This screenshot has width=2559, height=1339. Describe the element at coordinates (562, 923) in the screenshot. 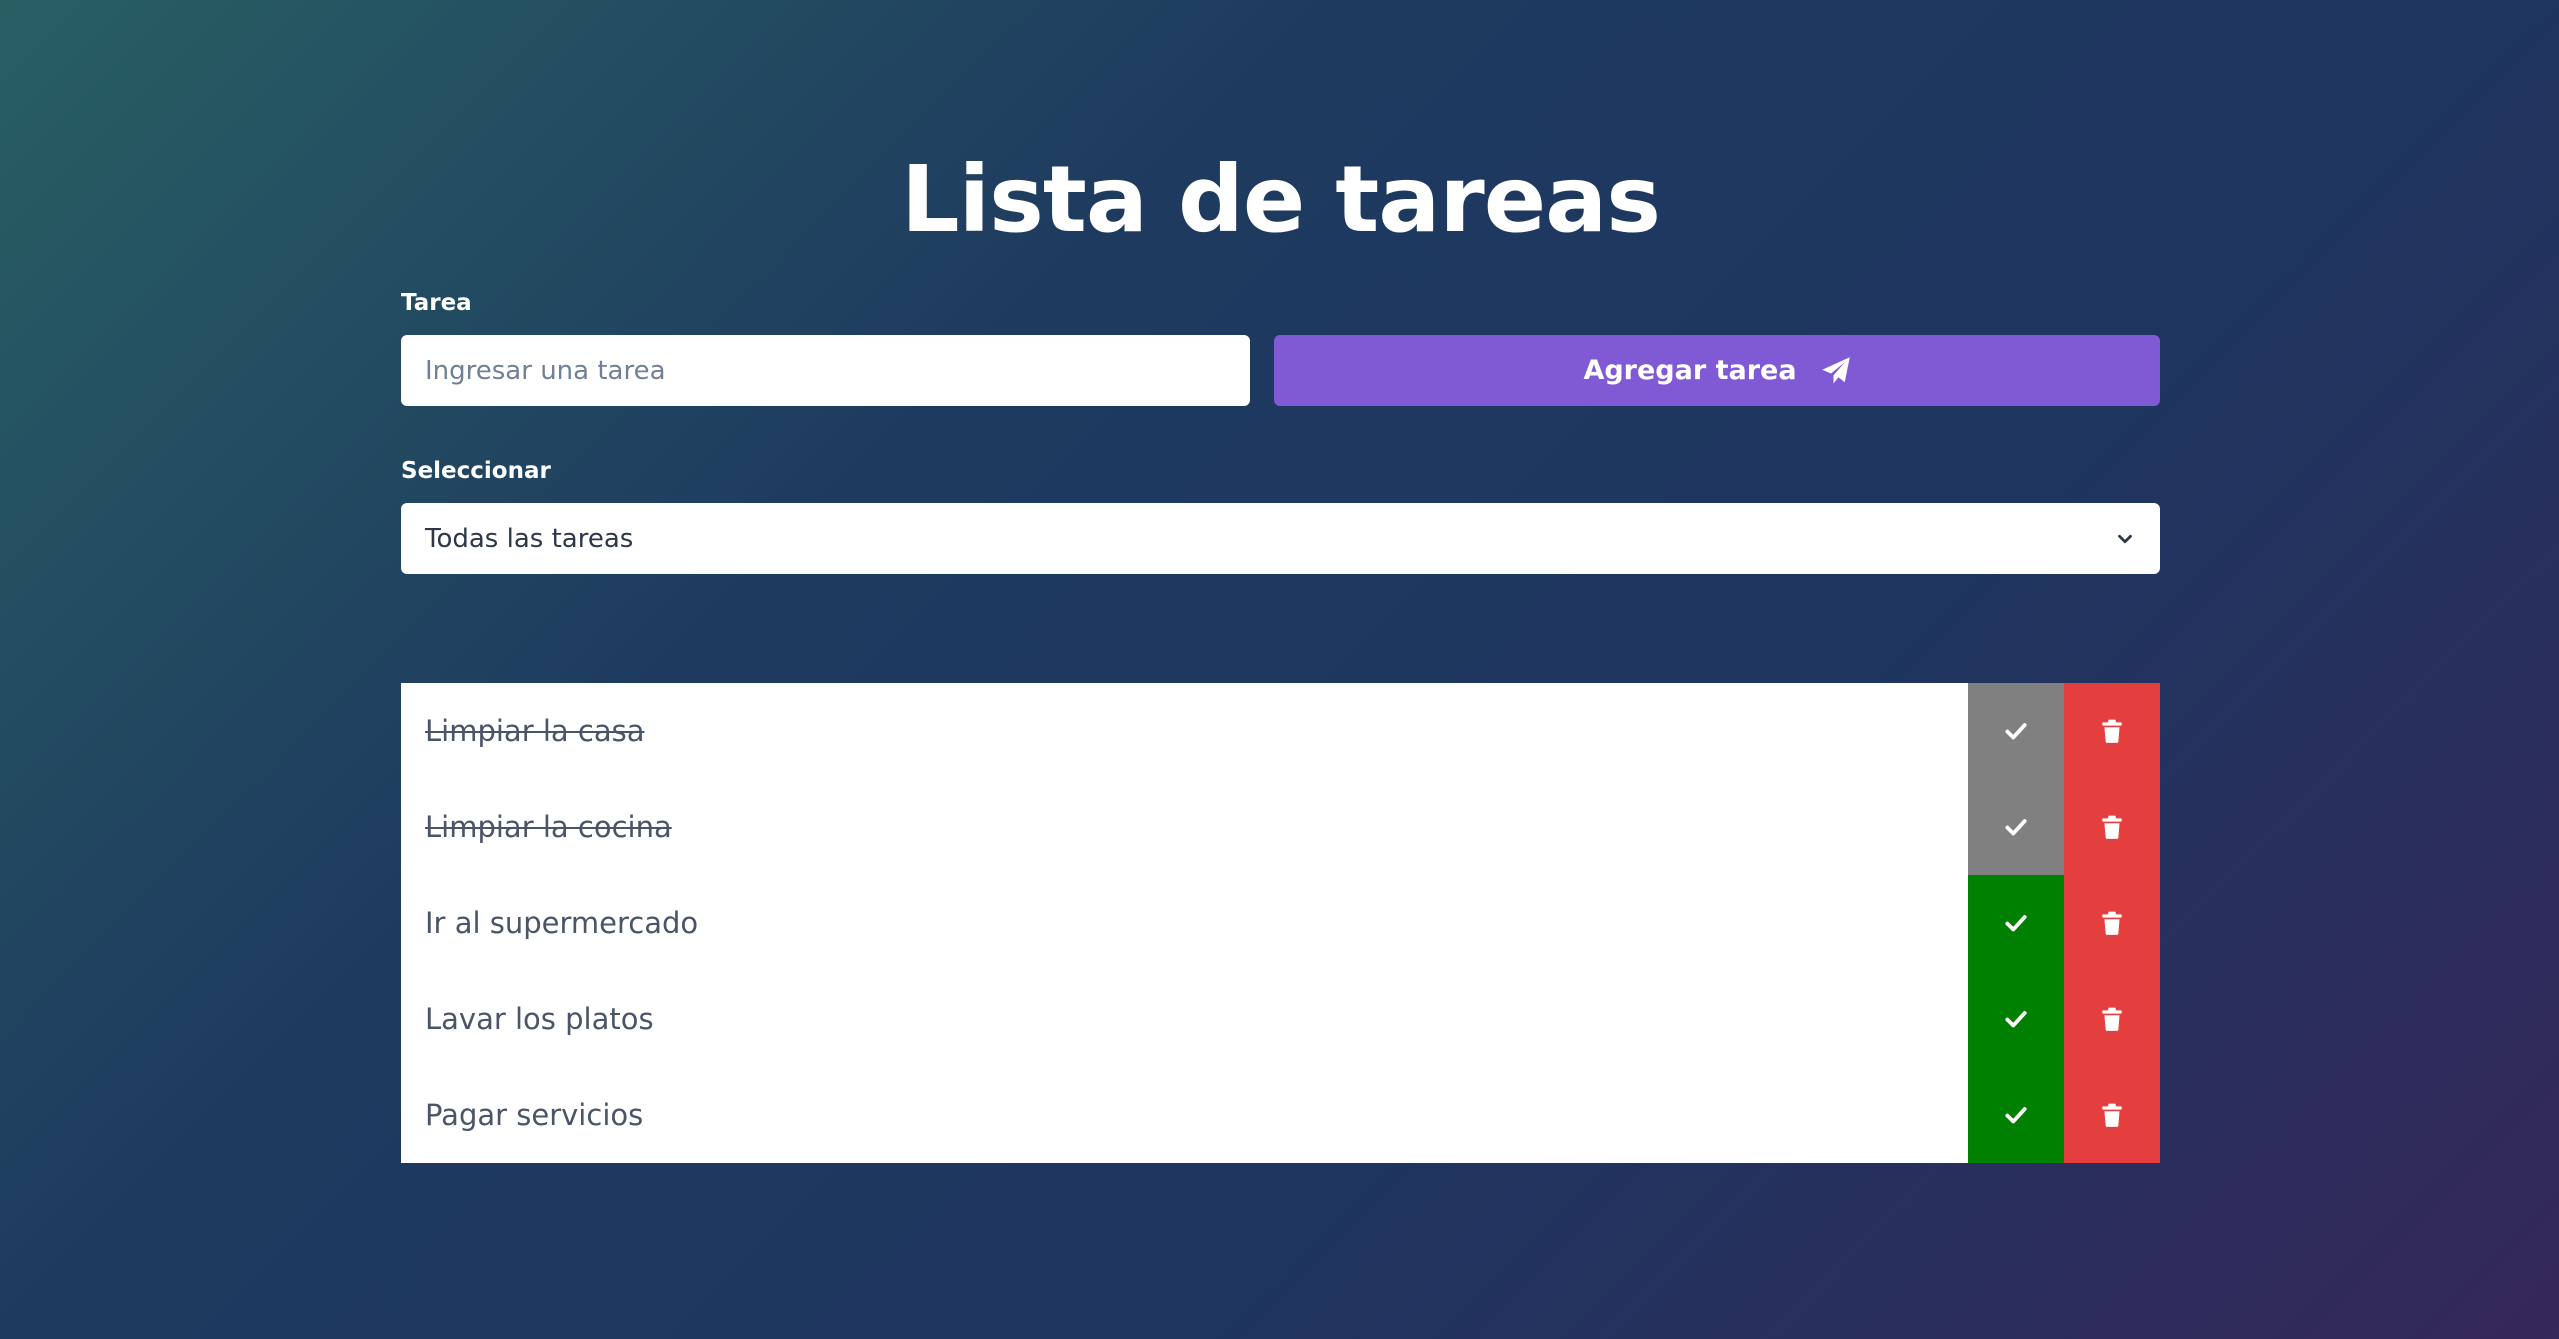

I see `task-text: Ir al supermercado` at that location.